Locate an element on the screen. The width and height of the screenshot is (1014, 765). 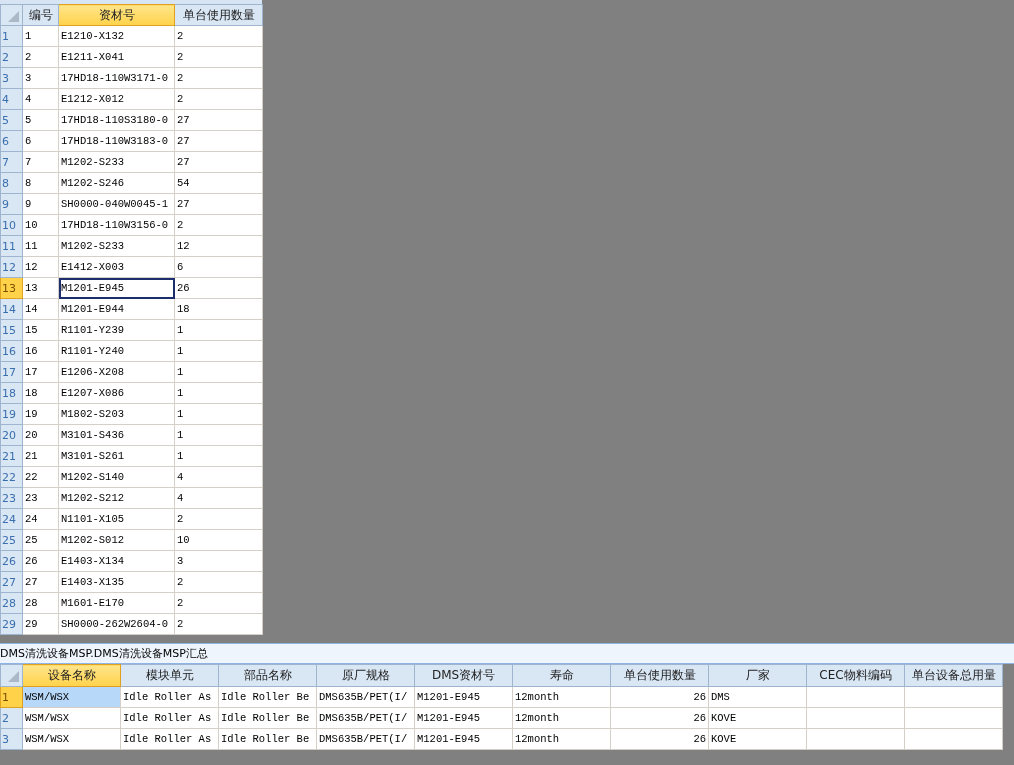
row-header: 25 is located at coordinates (11, 540).